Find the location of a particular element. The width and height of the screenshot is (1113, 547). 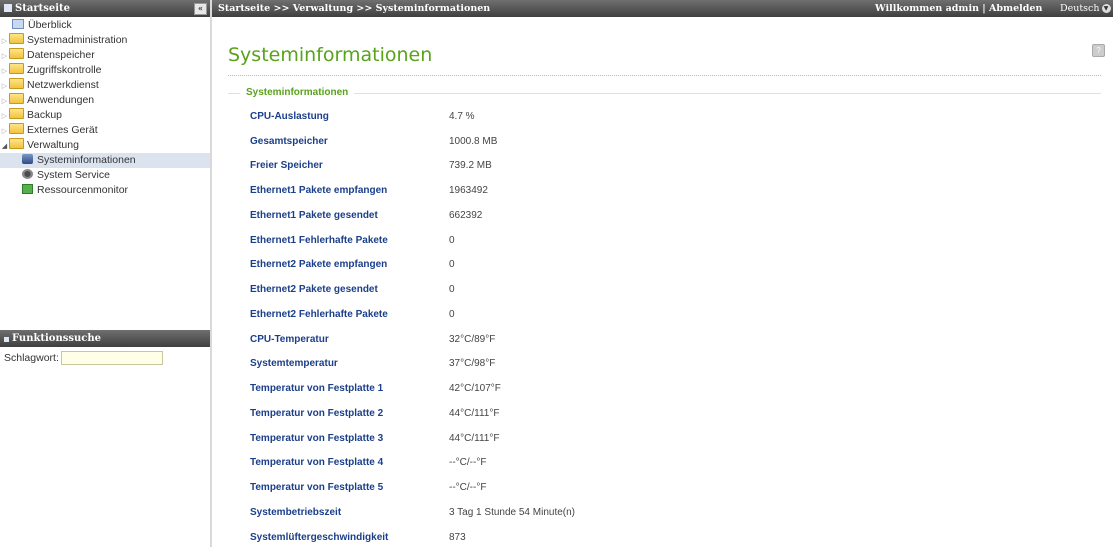

language-select: Deutsch ▼ is located at coordinates (1085, 8).